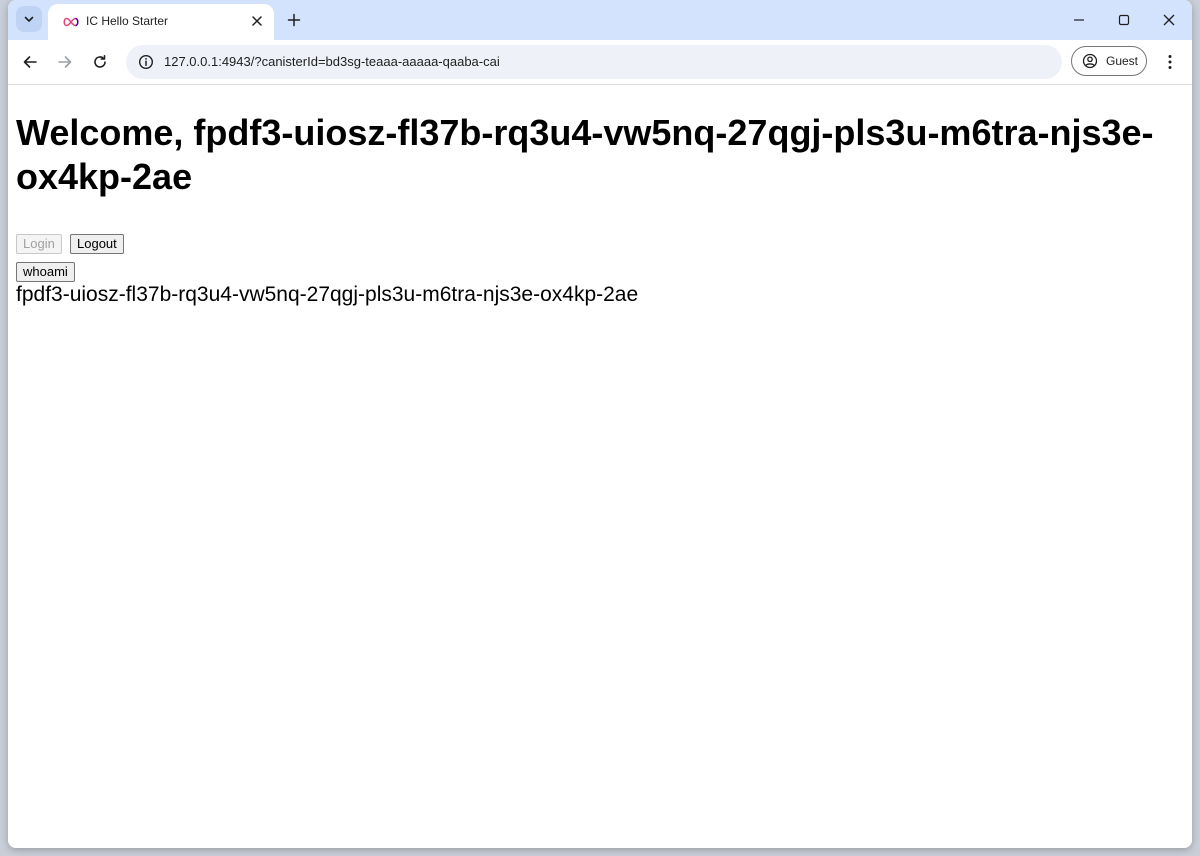 This screenshot has width=1200, height=856. I want to click on close-window-button, so click(1169, 20).